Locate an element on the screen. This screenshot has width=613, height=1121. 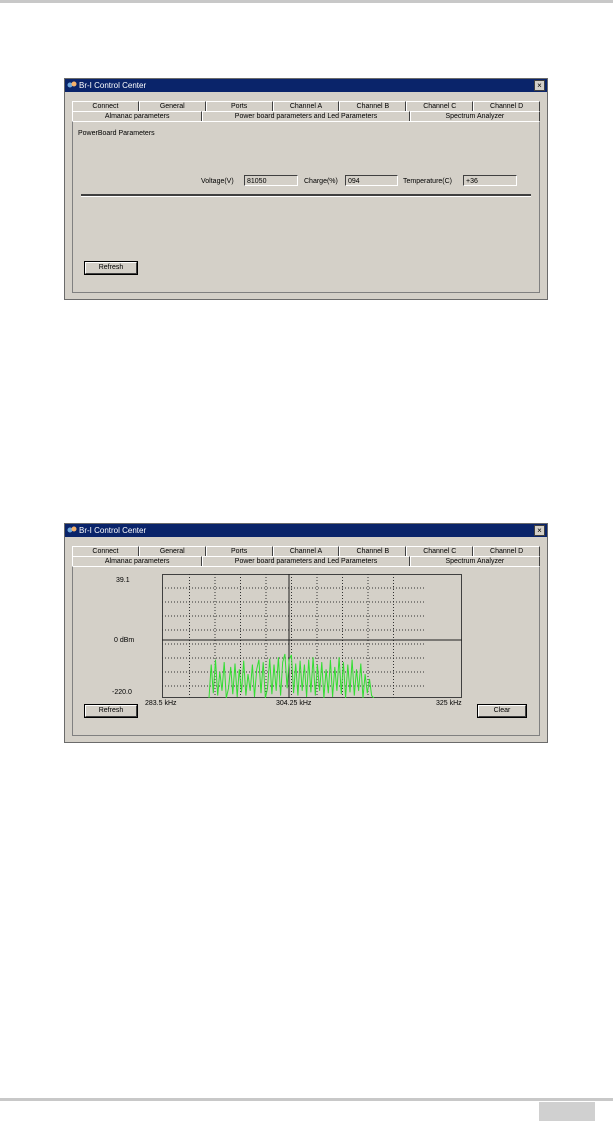
x-axis-left-label: 283.5 kHz is located at coordinates (161, 703).